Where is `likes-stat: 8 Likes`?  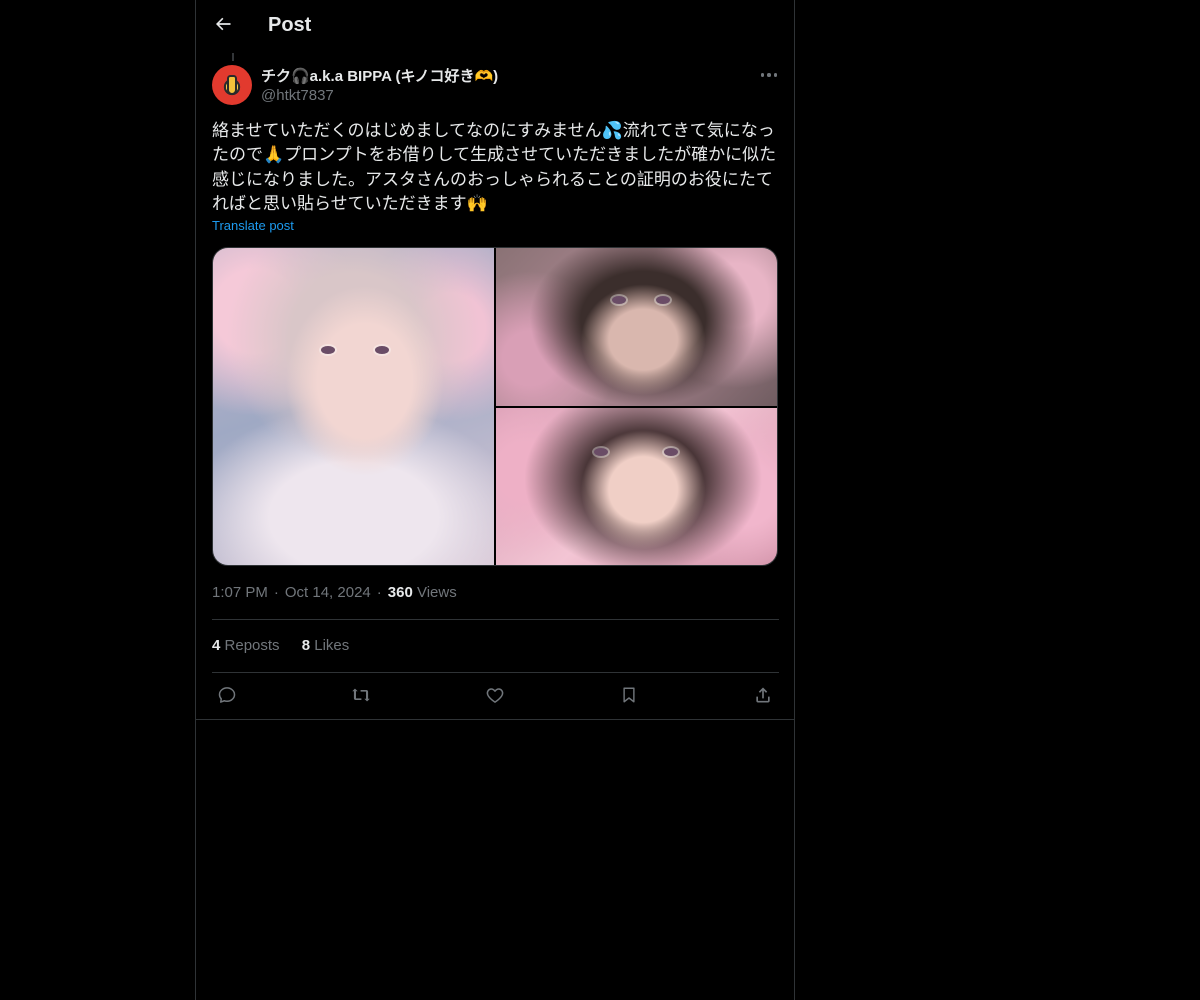 likes-stat: 8 Likes is located at coordinates (326, 645).